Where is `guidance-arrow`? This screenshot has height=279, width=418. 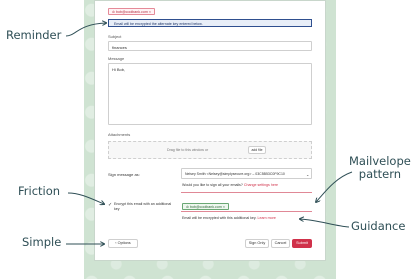
guidance-arrow is located at coordinates (325, 223).